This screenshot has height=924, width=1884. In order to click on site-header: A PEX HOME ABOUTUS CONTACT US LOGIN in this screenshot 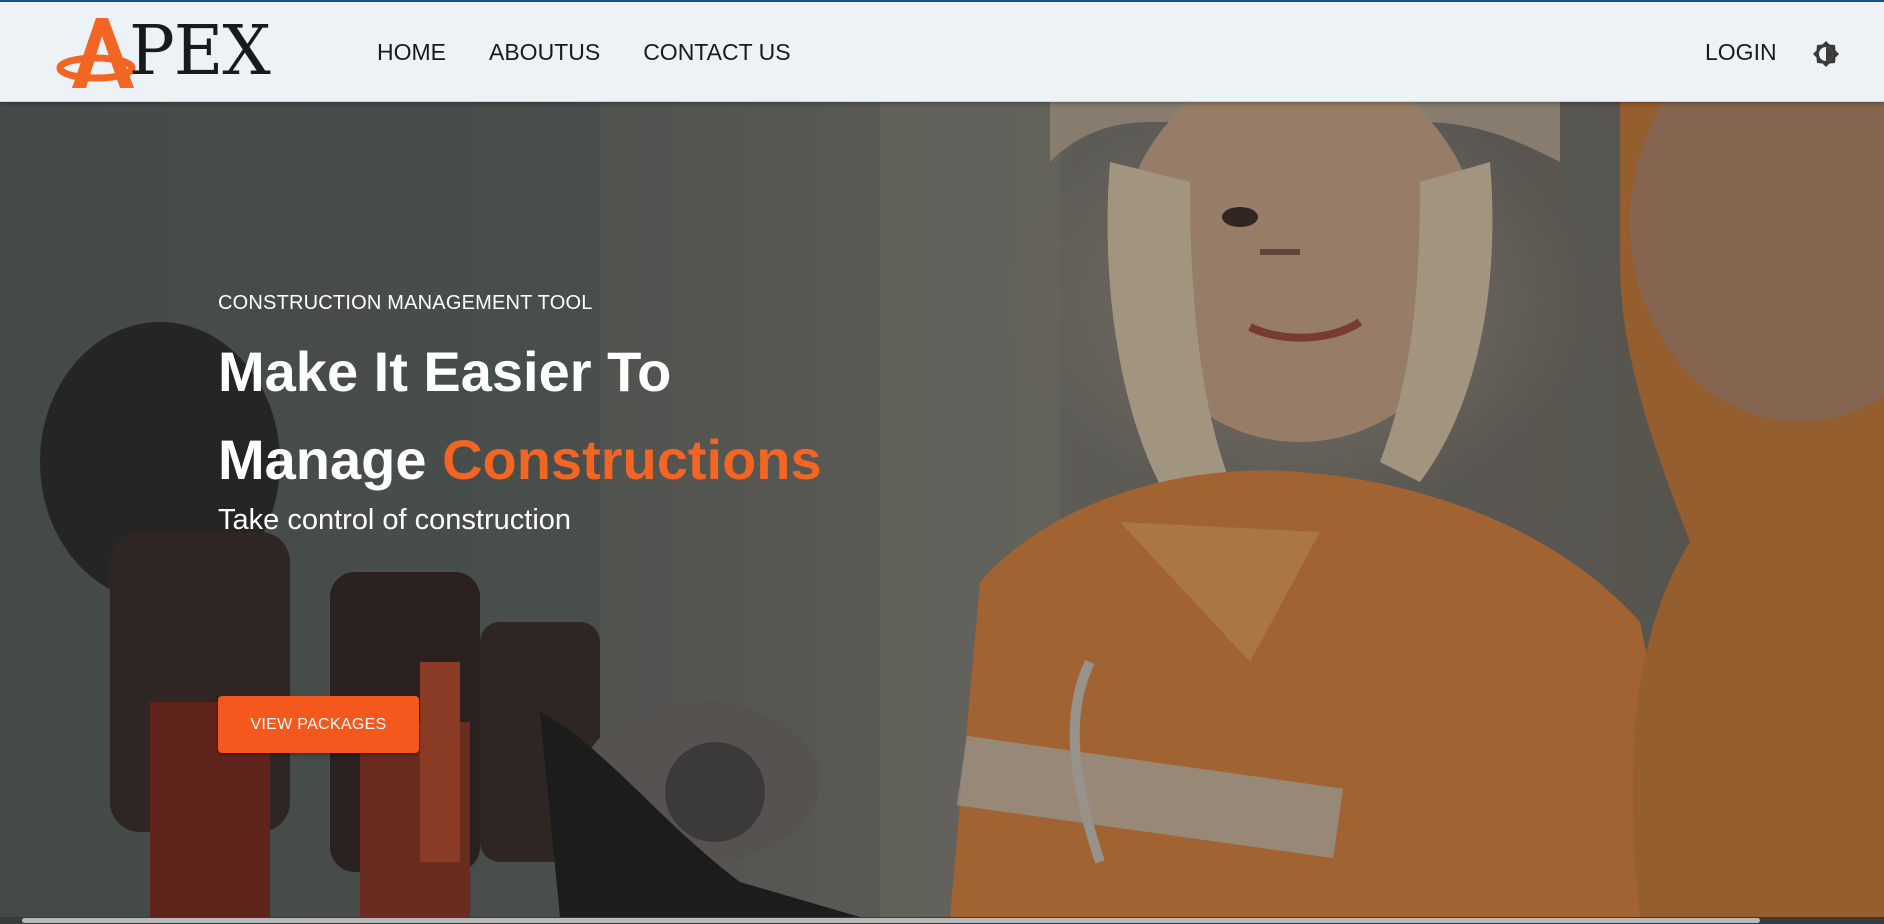, I will do `click(942, 52)`.